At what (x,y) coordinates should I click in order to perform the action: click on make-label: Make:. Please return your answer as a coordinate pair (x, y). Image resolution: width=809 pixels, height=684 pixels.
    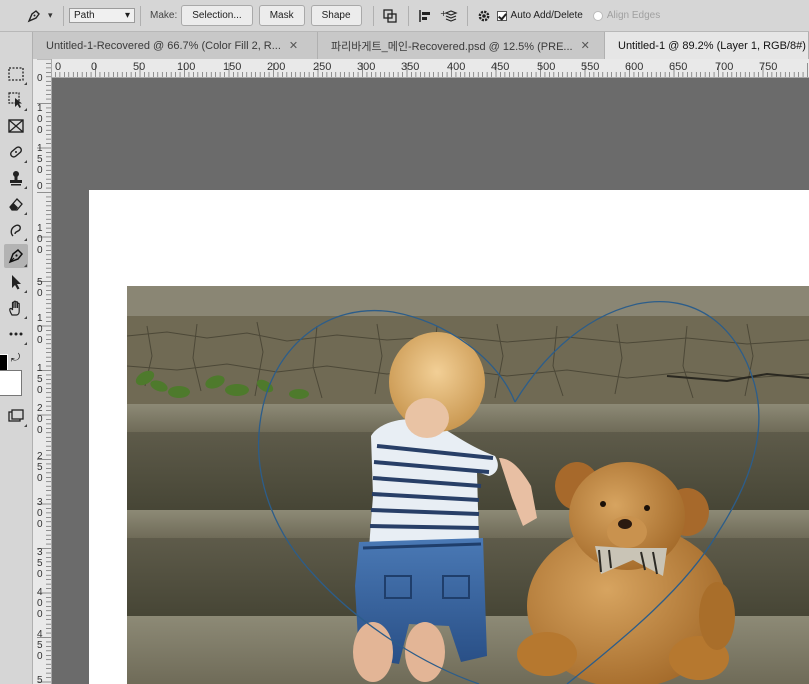
    Looking at the image, I should click on (164, 15).